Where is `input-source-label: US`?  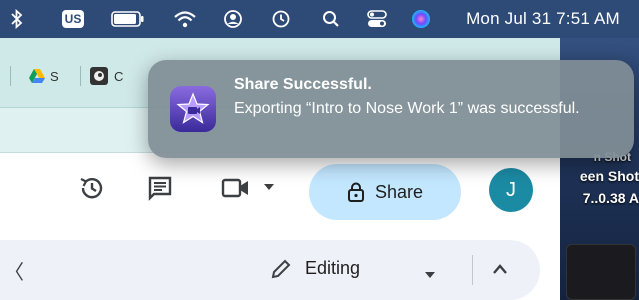
input-source-label: US is located at coordinates (73, 19).